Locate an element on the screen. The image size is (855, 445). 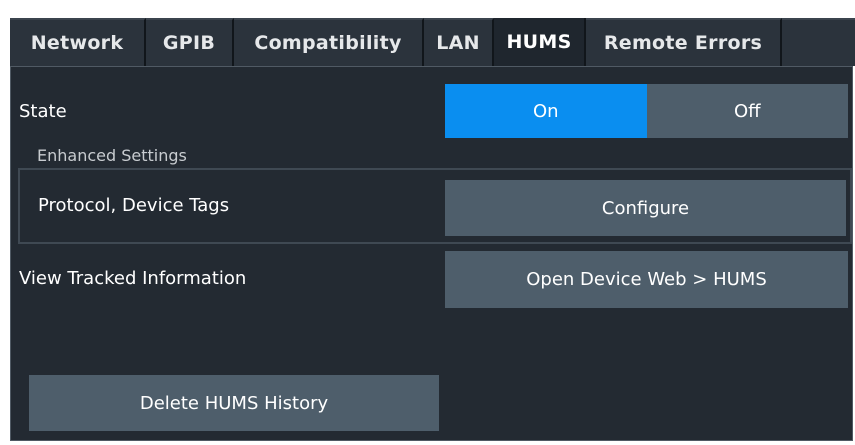
tab-hums: HUMS is located at coordinates (540, 42).